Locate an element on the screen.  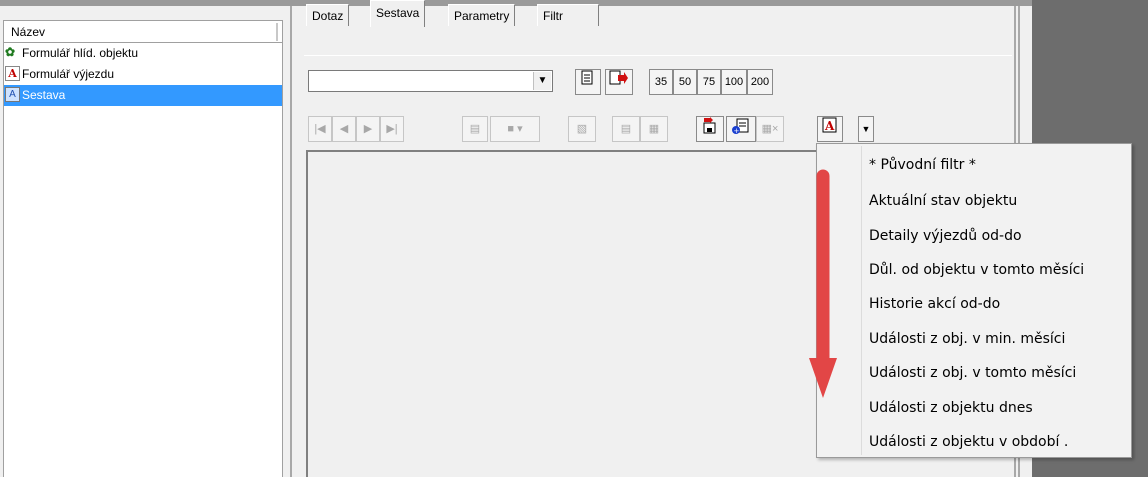
menu-item-udalosti-min-mesici: Události z obj. v min. měsíci is located at coordinates (967, 341).